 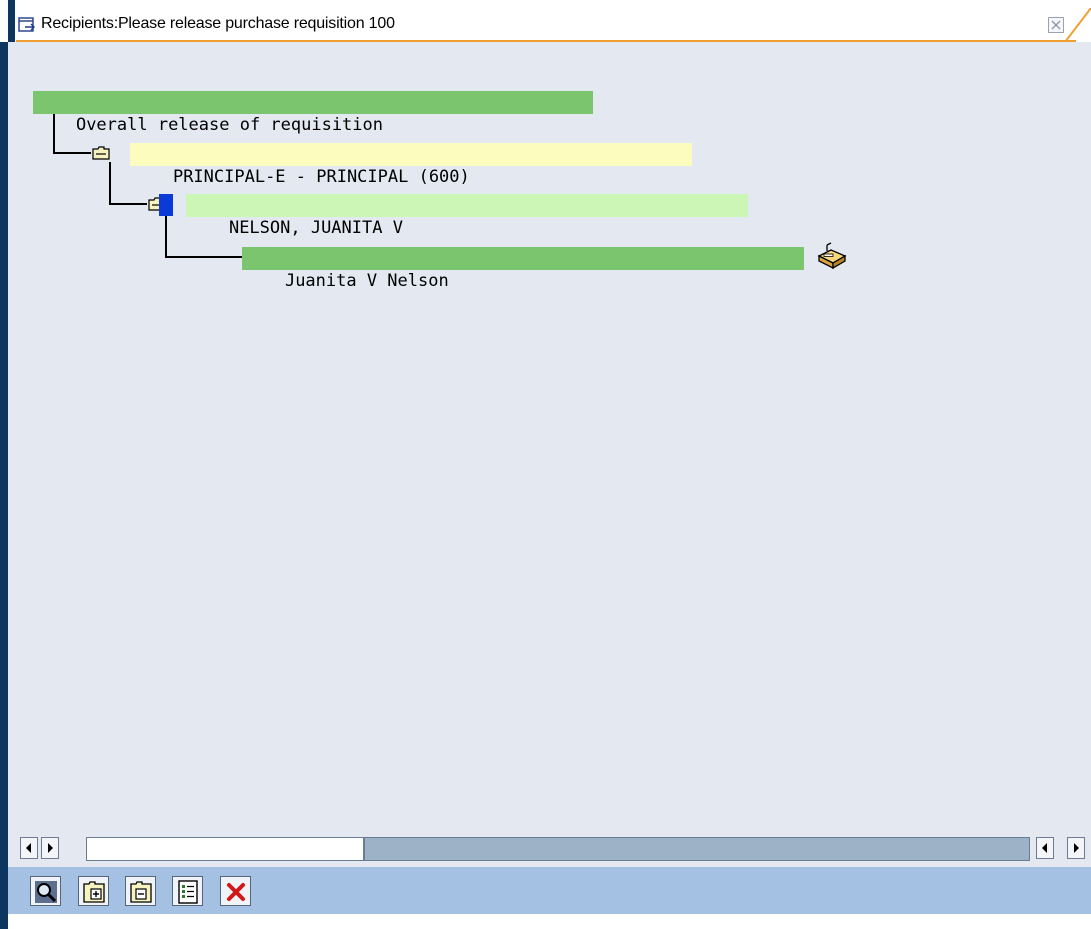 What do you see at coordinates (313, 113) in the screenshot?
I see `tree-node-root: Overall release of requisition` at bounding box center [313, 113].